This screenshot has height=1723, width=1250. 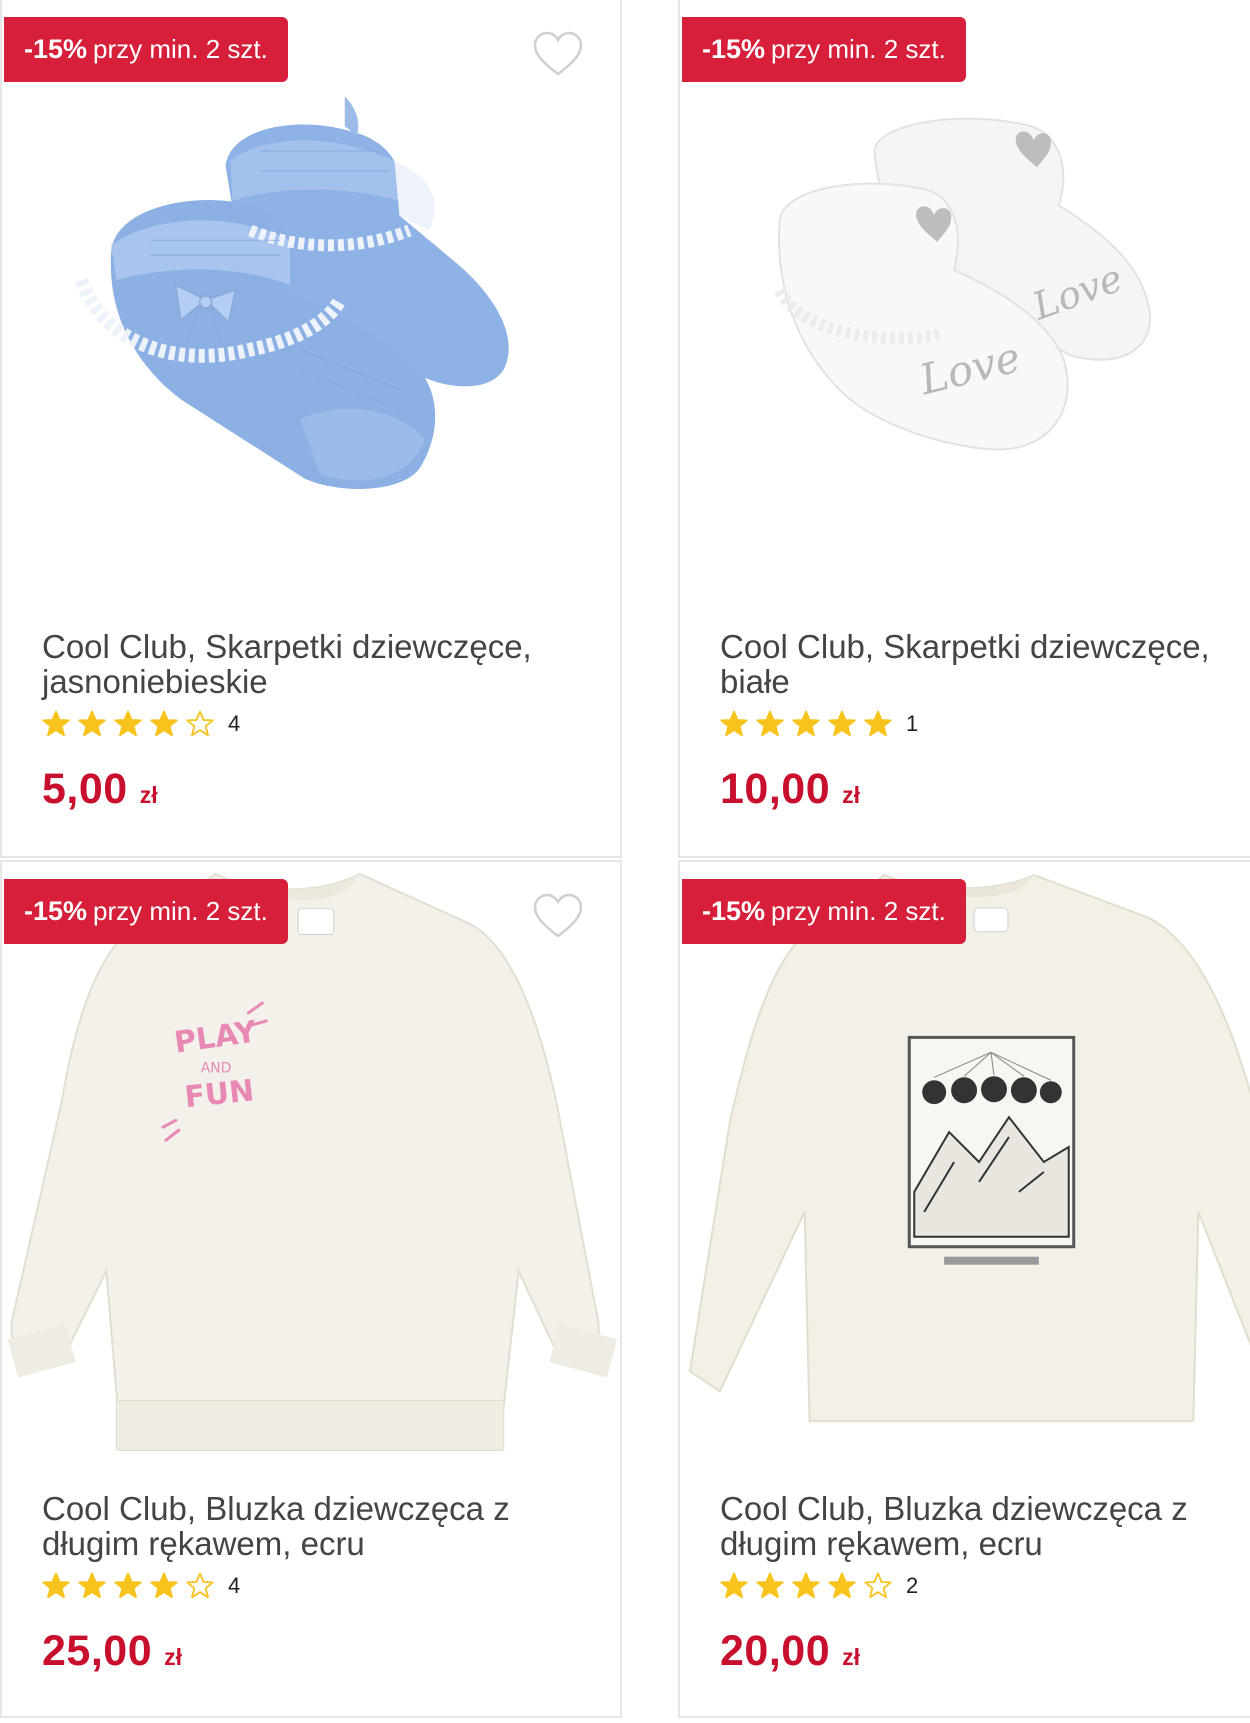 What do you see at coordinates (912, 1585) in the screenshot?
I see `rating-count: 2` at bounding box center [912, 1585].